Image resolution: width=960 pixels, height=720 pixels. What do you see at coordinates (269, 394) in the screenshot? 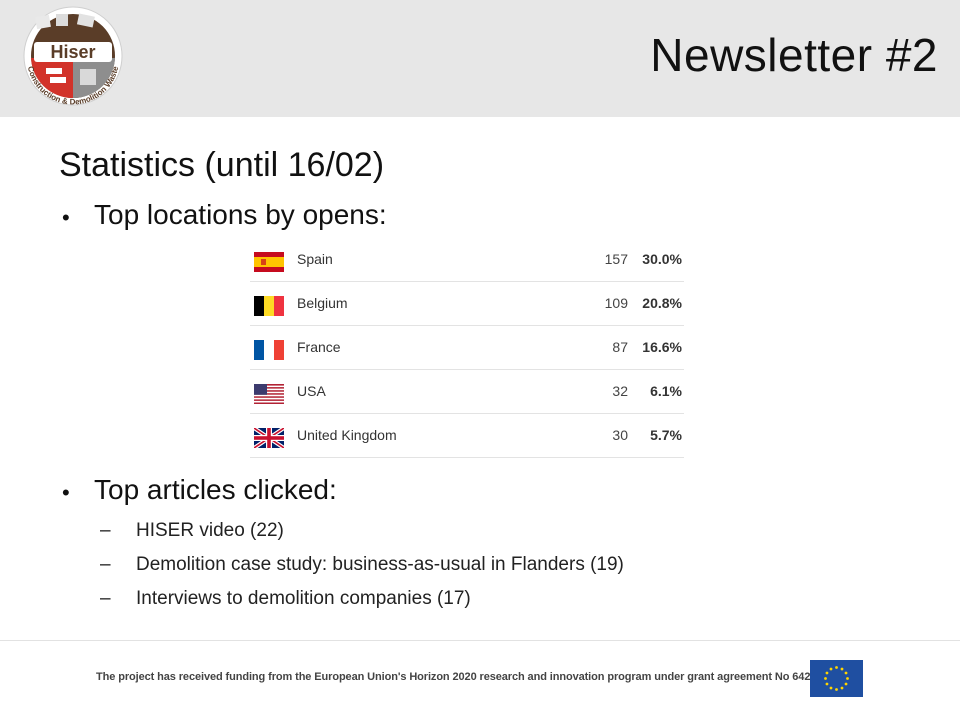
I see `usa-flag-icon` at bounding box center [269, 394].